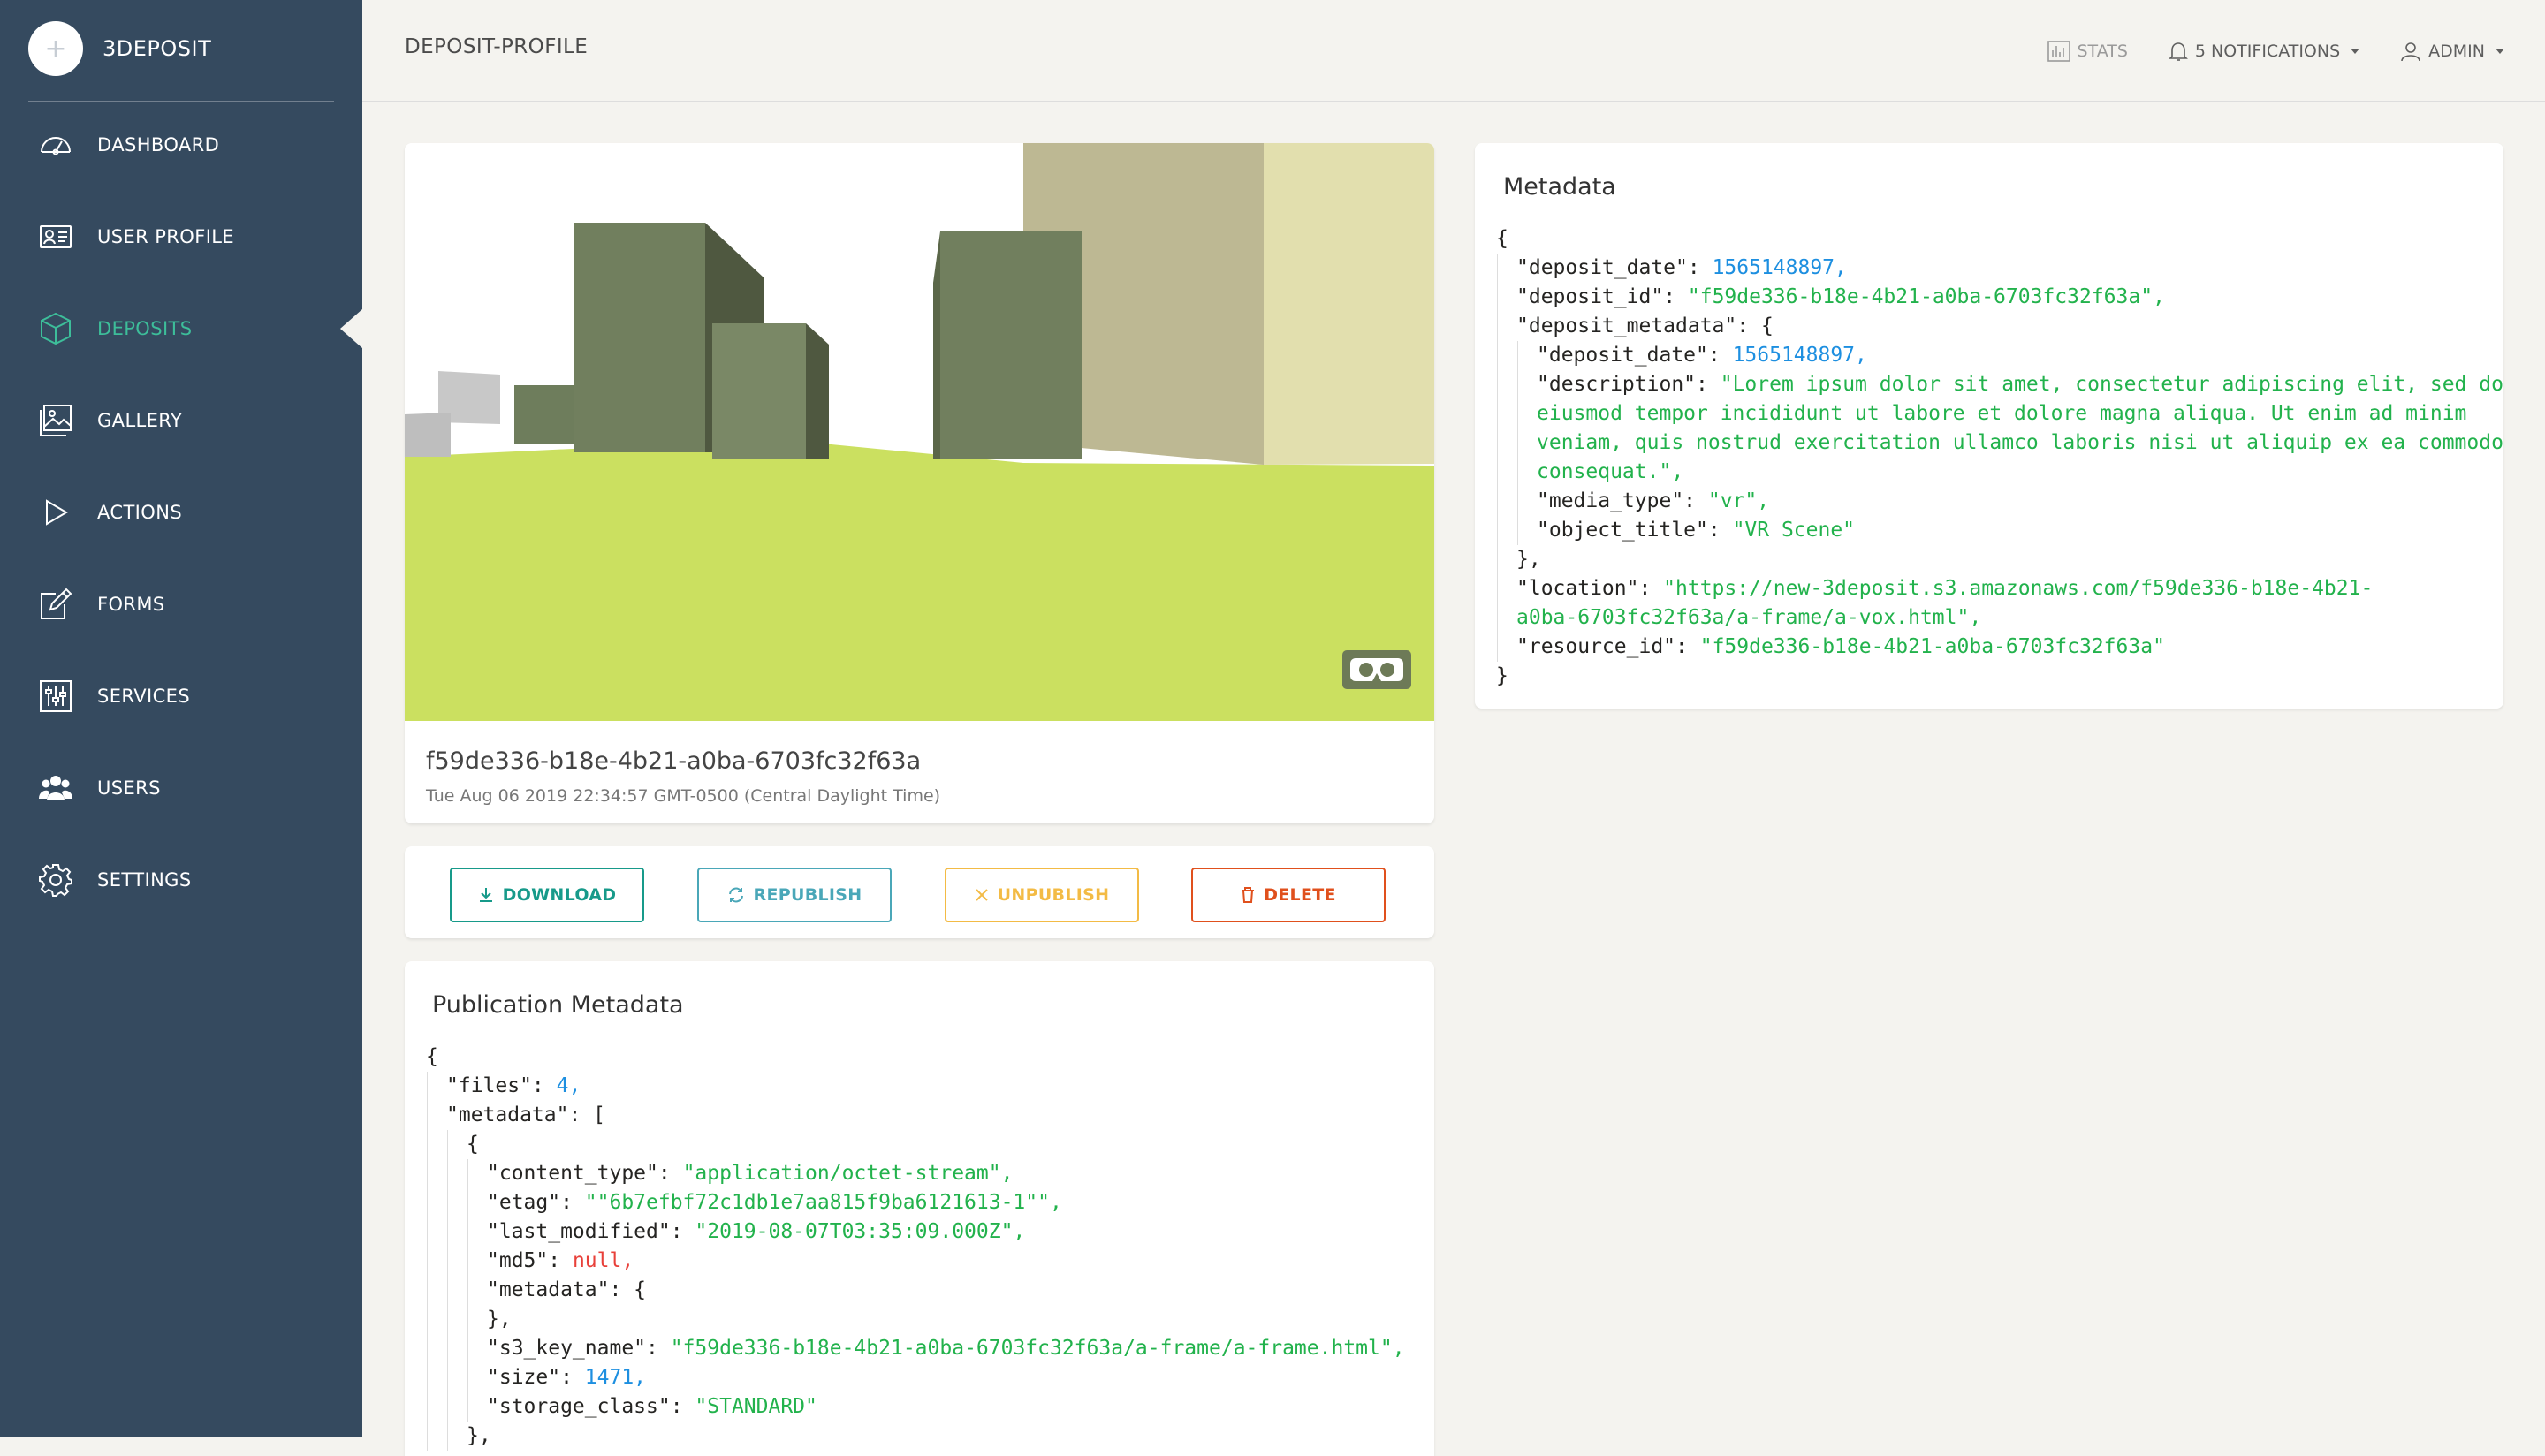  What do you see at coordinates (566, 1289) in the screenshot?
I see `json-token: "metadata": {` at bounding box center [566, 1289].